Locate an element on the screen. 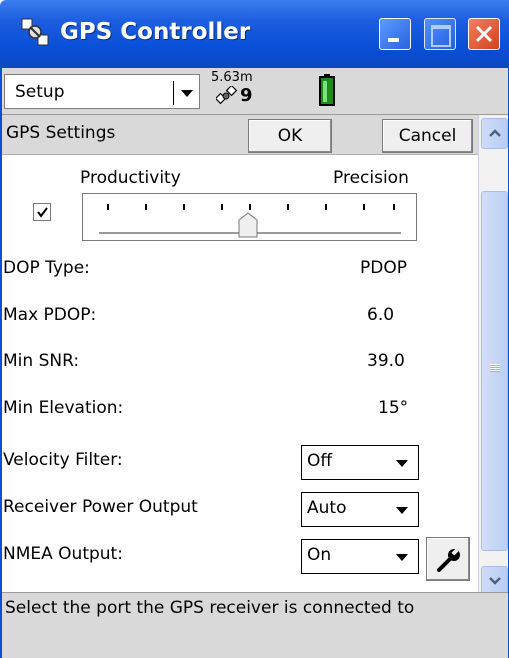  vertical-scrollbar is located at coordinates (493, 359).